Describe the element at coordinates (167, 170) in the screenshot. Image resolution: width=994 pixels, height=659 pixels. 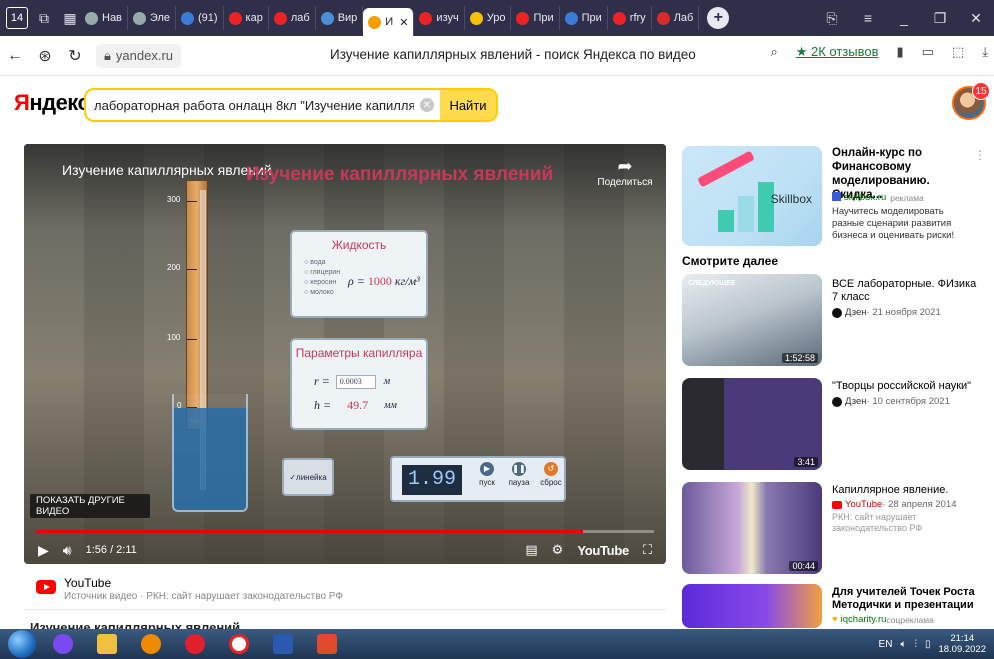
I see `video-title: Изучение капиллярных явлений` at that location.